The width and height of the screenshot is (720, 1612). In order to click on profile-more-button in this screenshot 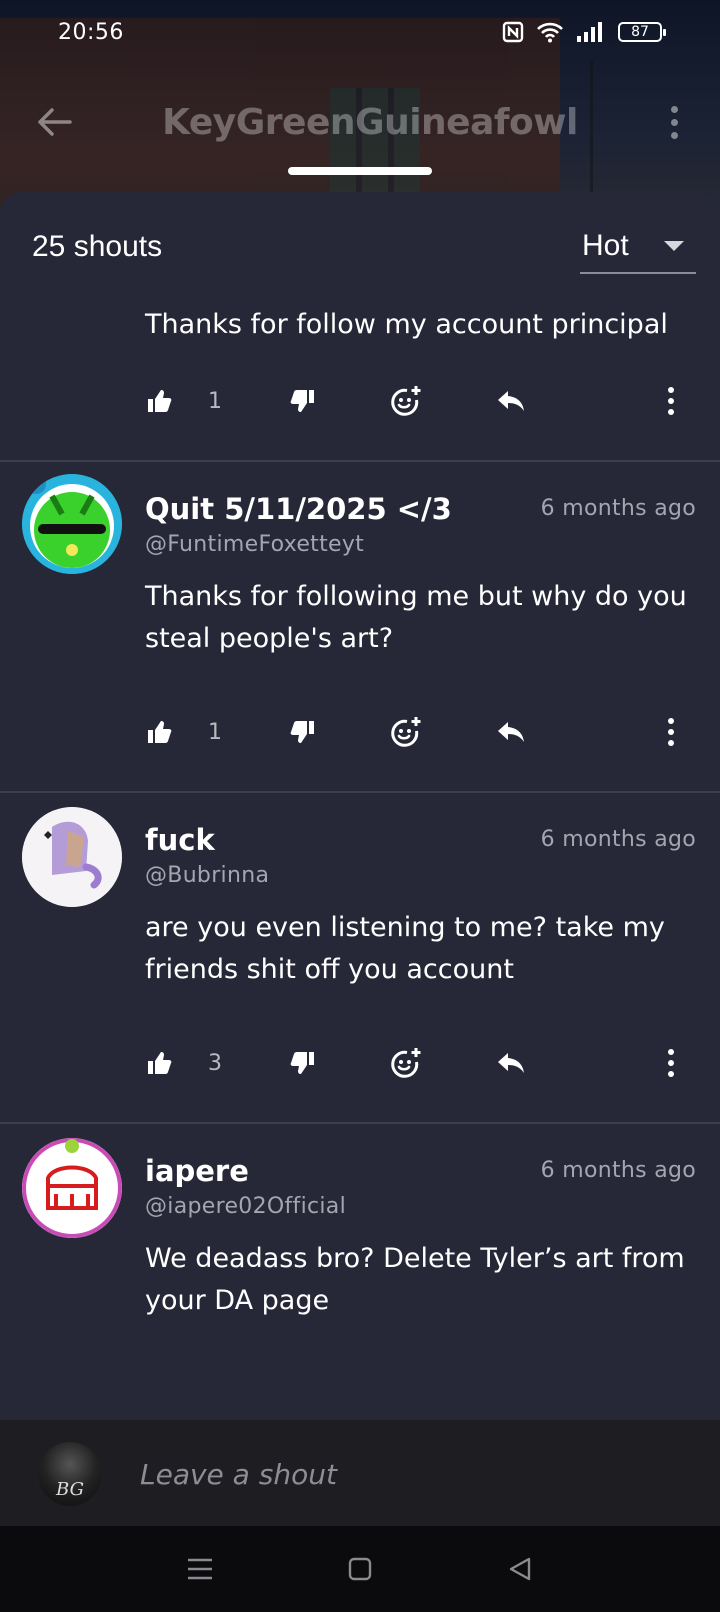, I will do `click(674, 122)`.